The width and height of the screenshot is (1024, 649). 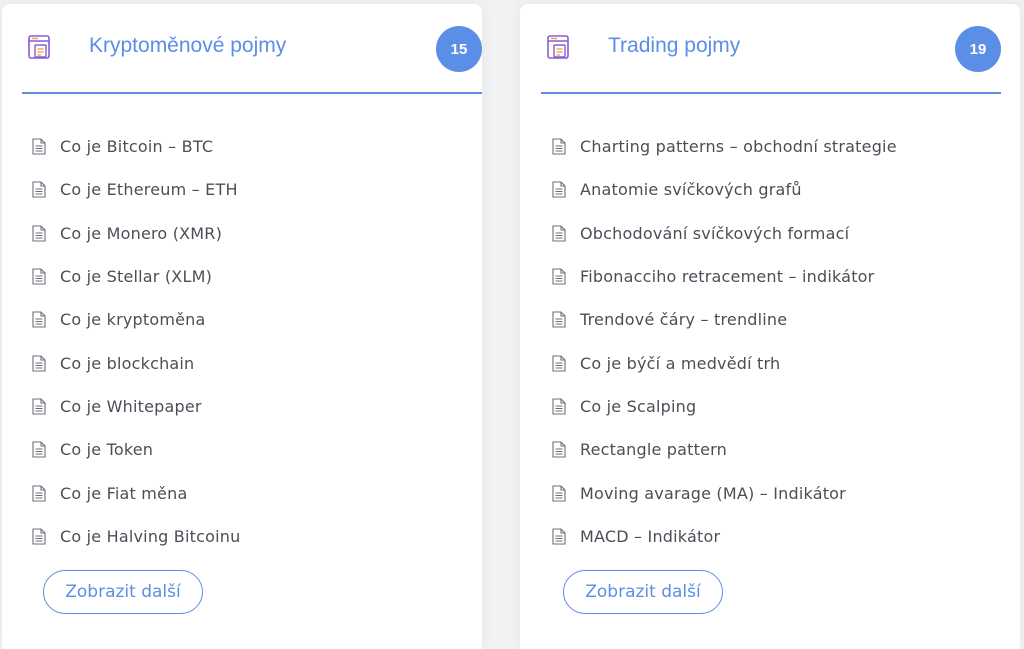 What do you see at coordinates (188, 45) in the screenshot?
I see `crypto-card-title: Kryptoměnové pojmy` at bounding box center [188, 45].